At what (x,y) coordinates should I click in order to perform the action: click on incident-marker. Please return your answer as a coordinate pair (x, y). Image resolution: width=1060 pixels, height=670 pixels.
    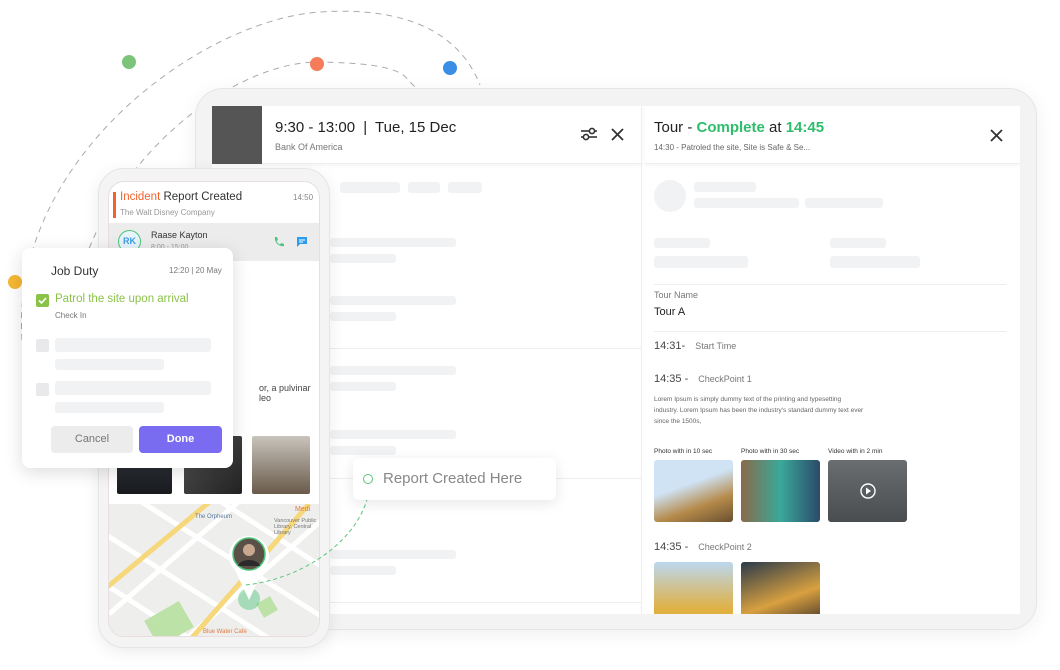
    Looking at the image, I should click on (114, 205).